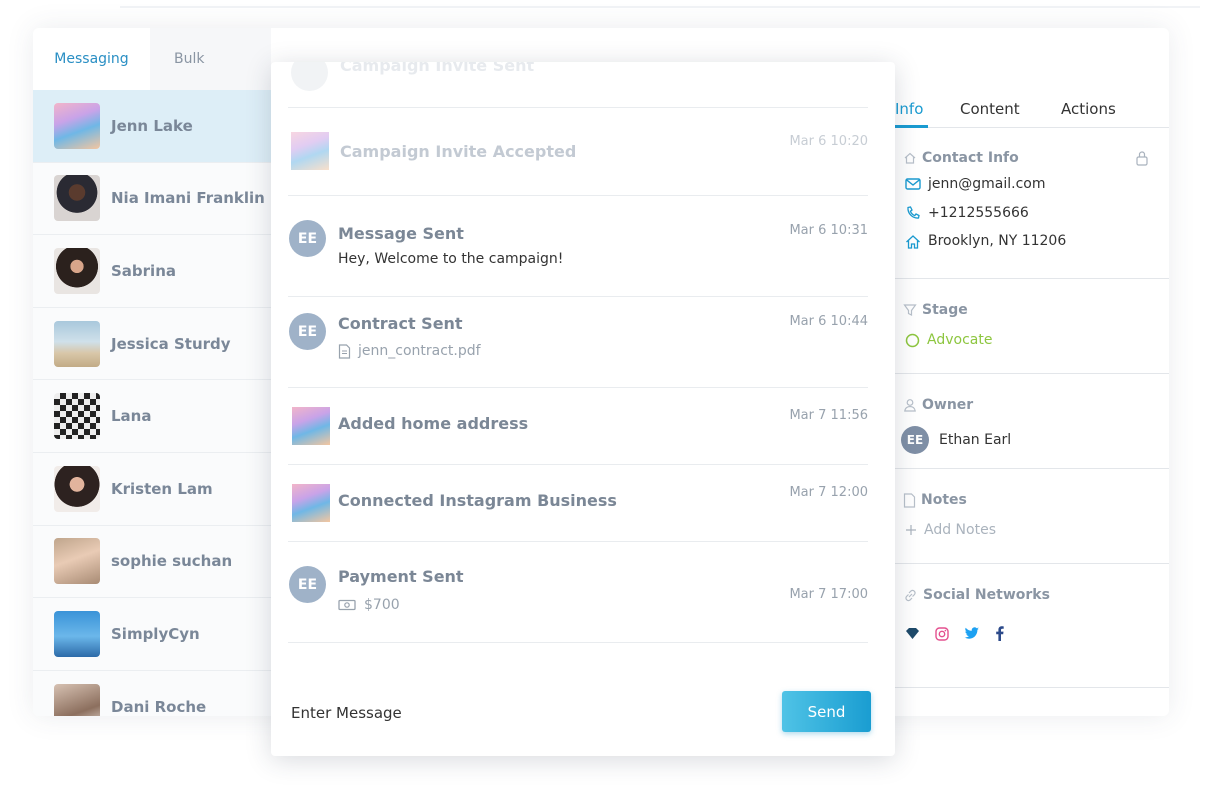 Image resolution: width=1205 pixels, height=788 pixels. Describe the element at coordinates (986, 595) in the screenshot. I see `social-label: Social Networks` at that location.